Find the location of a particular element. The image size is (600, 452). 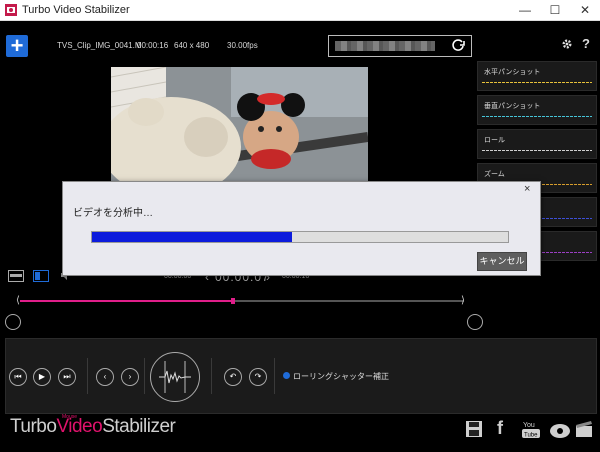

file-duration: 00:00:16 is located at coordinates (153, 45).